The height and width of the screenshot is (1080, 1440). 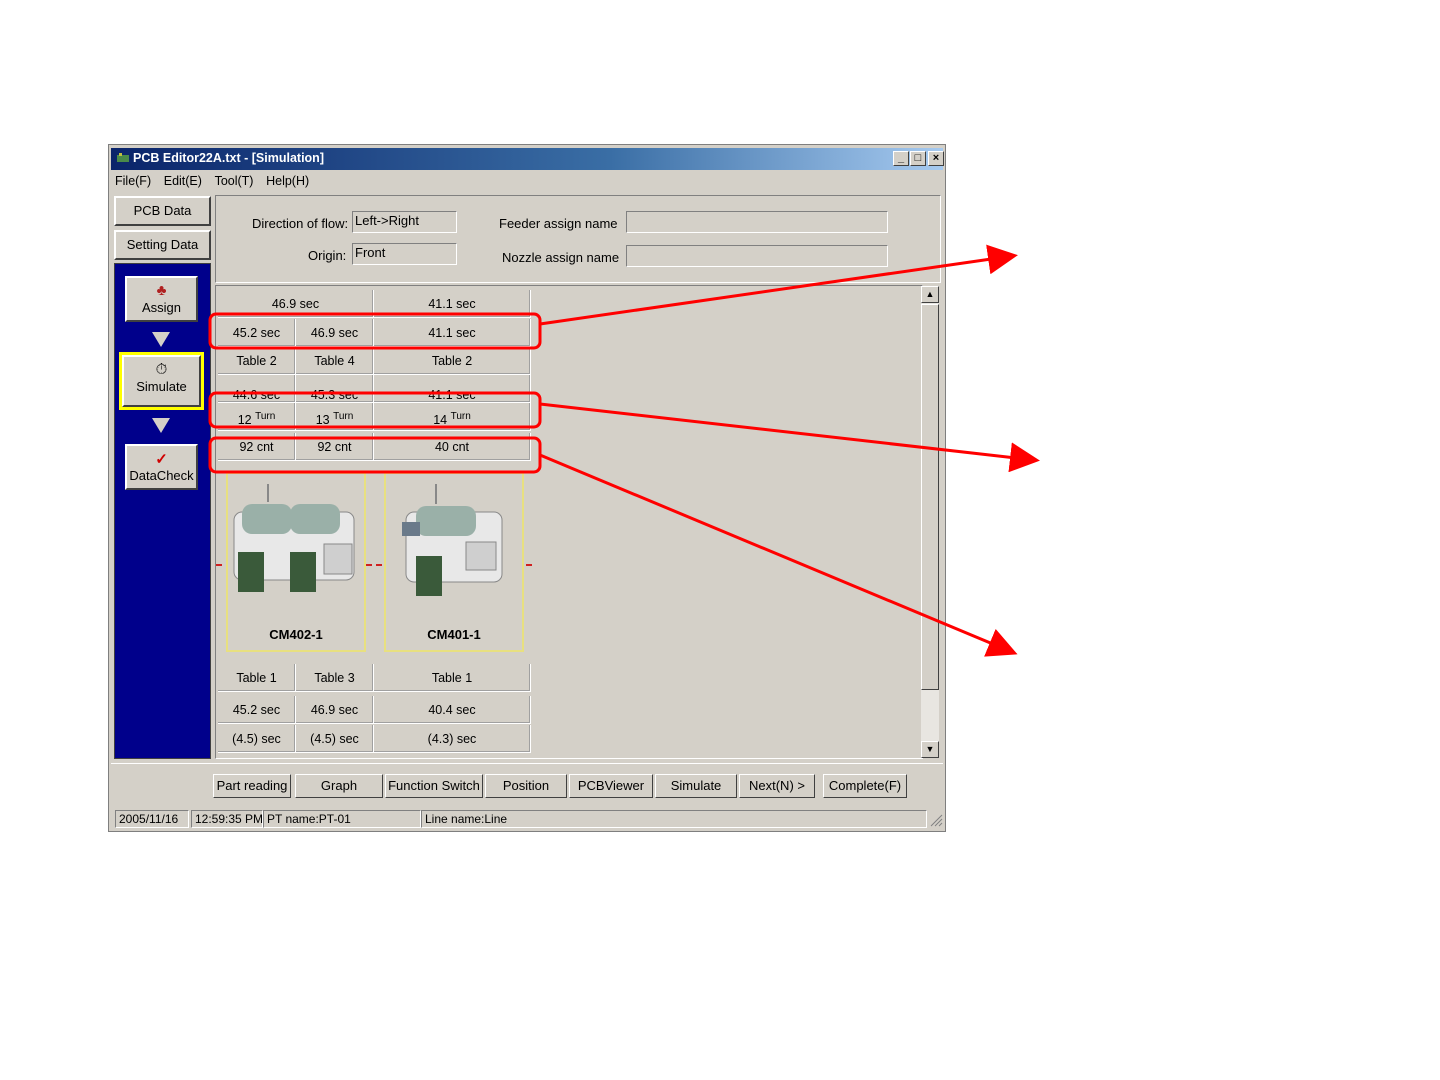 I want to click on datacheck-label: DataCheck, so click(x=161, y=475).